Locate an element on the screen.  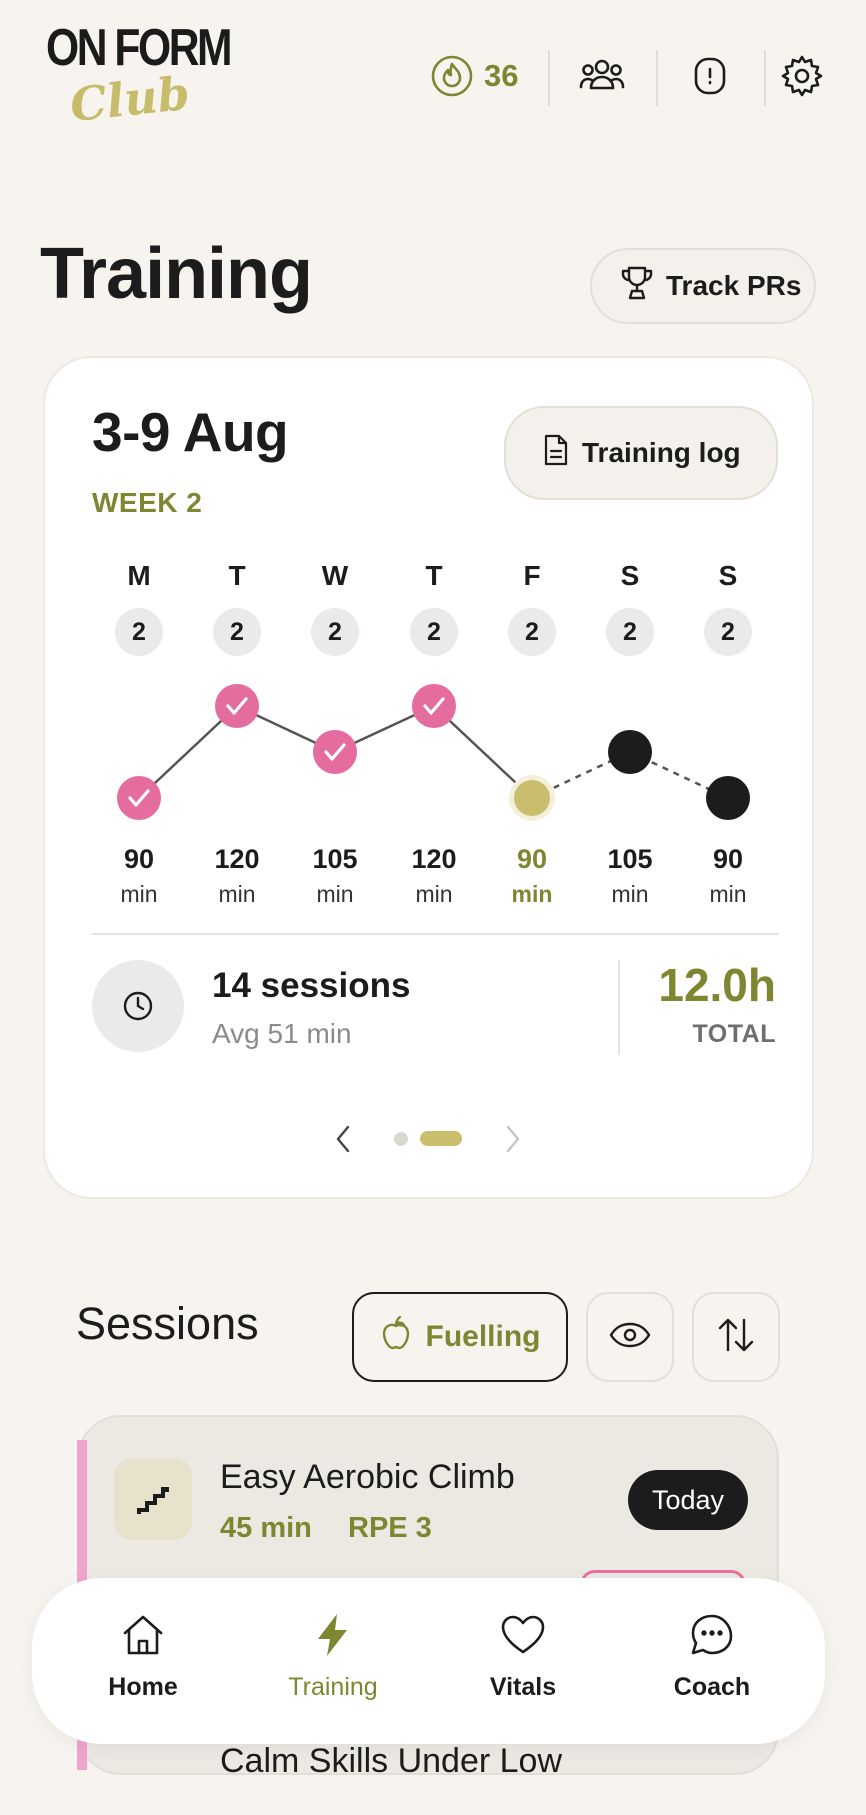
fuelling-label: Fuelling is located at coordinates (483, 1336).